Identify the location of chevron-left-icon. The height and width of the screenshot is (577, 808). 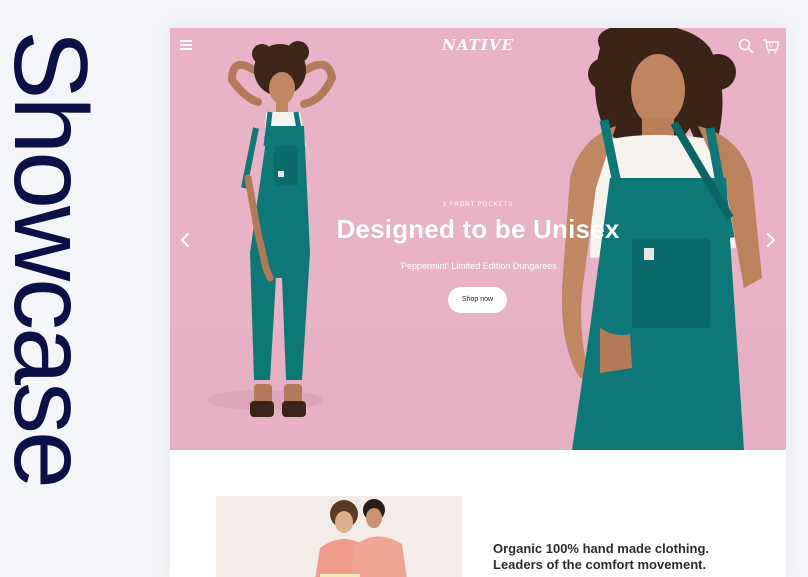
(185, 240).